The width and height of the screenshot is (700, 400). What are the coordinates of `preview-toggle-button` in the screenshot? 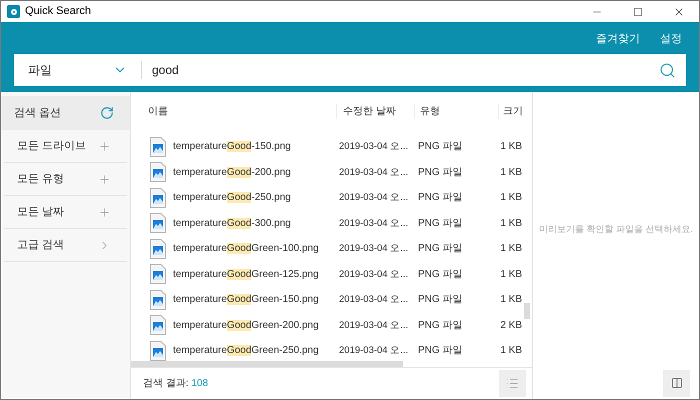 It's located at (676, 383).